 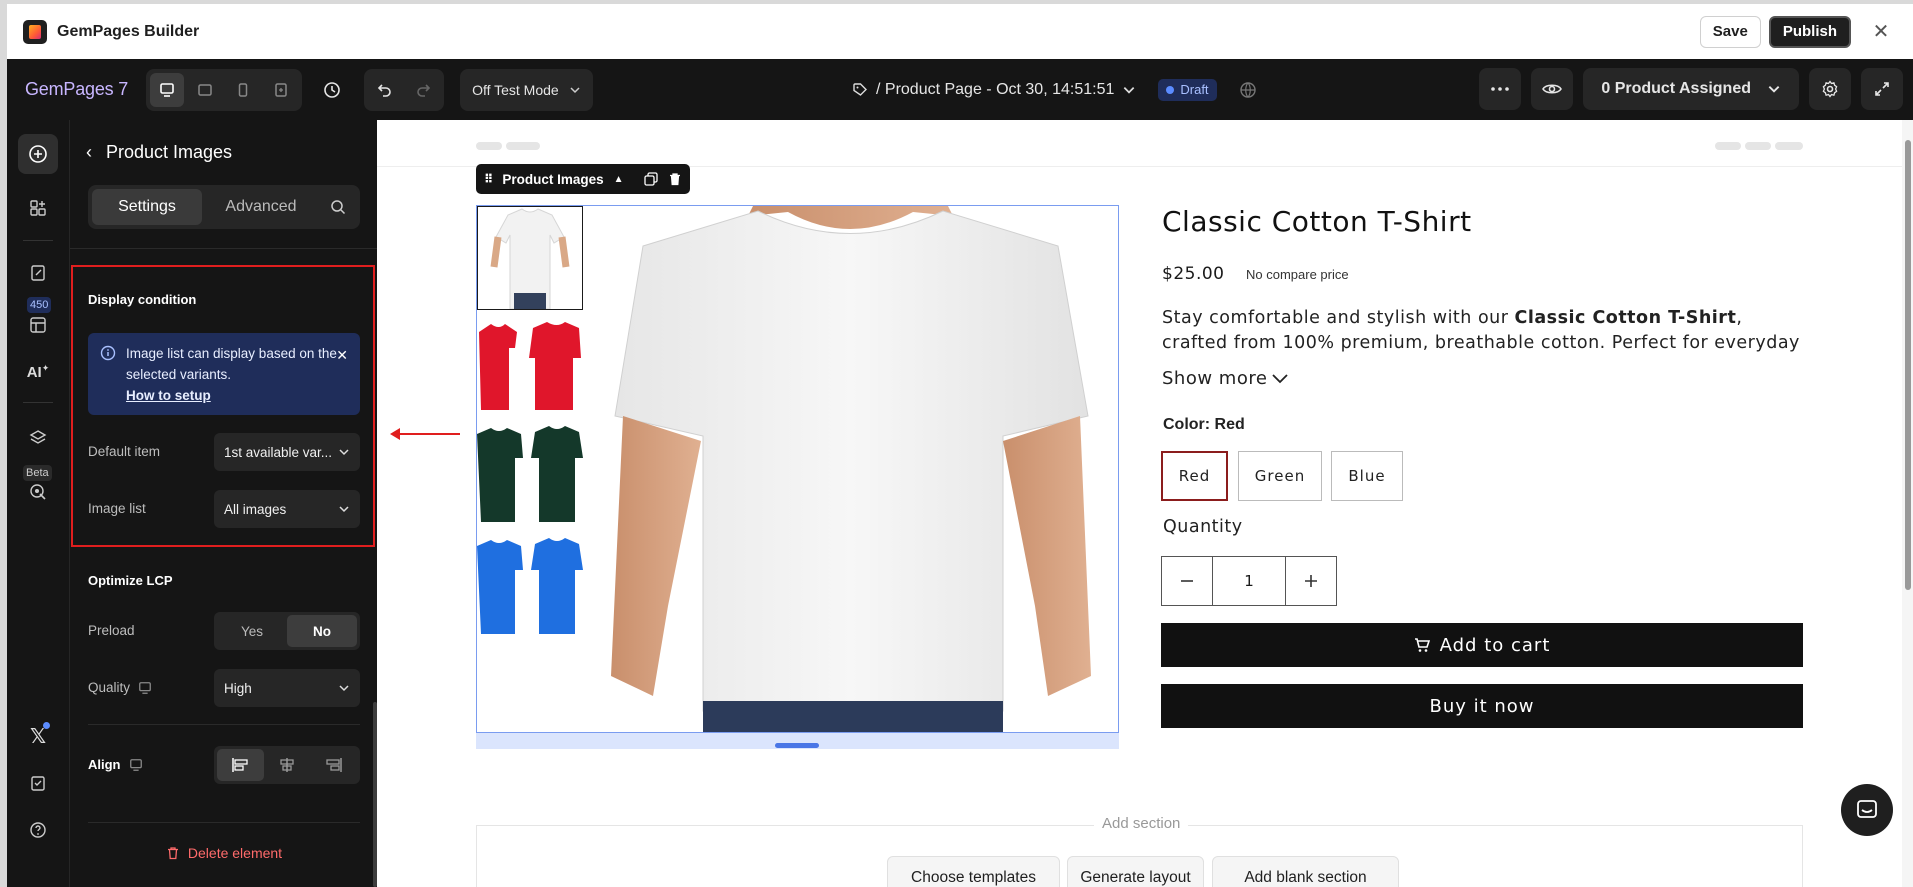 I want to click on drag-handle-icon: ⠿, so click(x=488, y=179).